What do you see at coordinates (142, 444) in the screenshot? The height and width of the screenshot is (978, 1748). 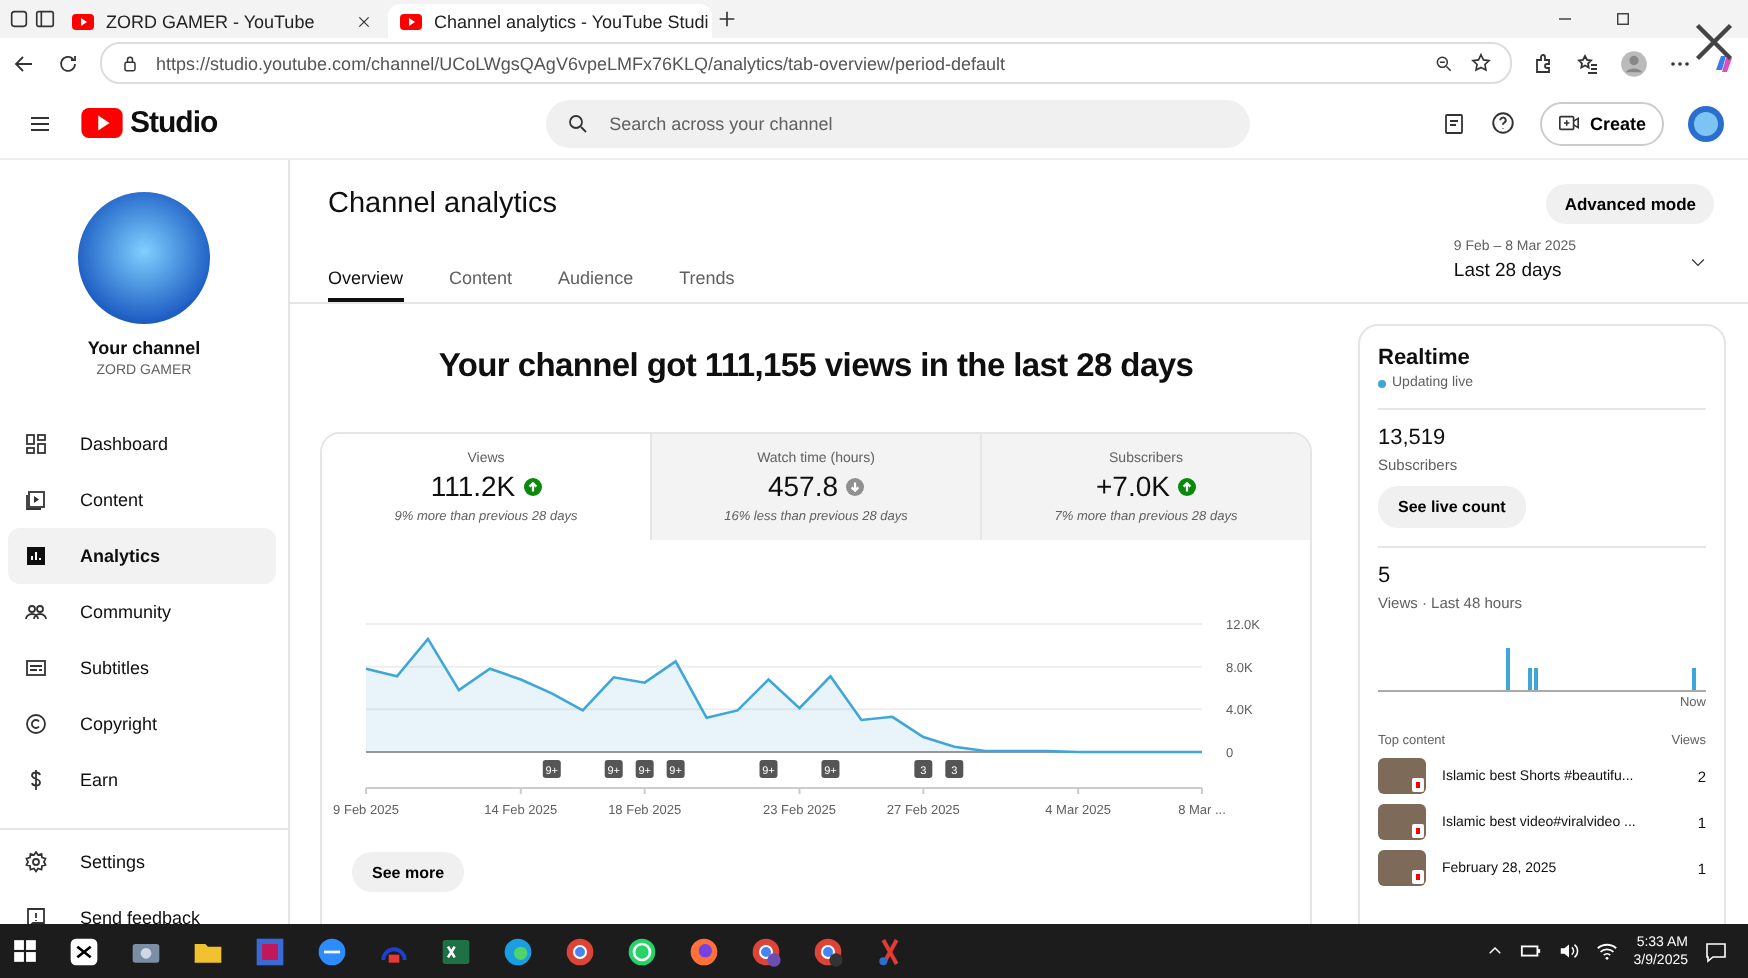 I see `sidebar-item: Dashboard` at bounding box center [142, 444].